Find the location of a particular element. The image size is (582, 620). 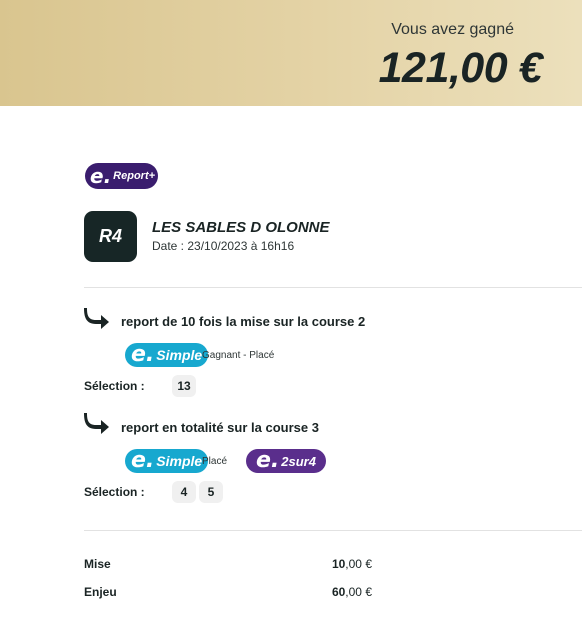

mise-int: 10 is located at coordinates (338, 564).